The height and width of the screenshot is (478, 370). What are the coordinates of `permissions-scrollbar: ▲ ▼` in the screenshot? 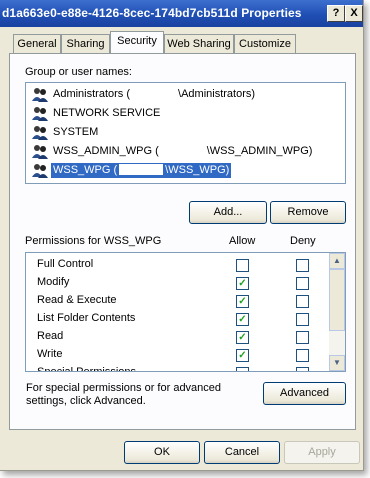 It's located at (337, 312).